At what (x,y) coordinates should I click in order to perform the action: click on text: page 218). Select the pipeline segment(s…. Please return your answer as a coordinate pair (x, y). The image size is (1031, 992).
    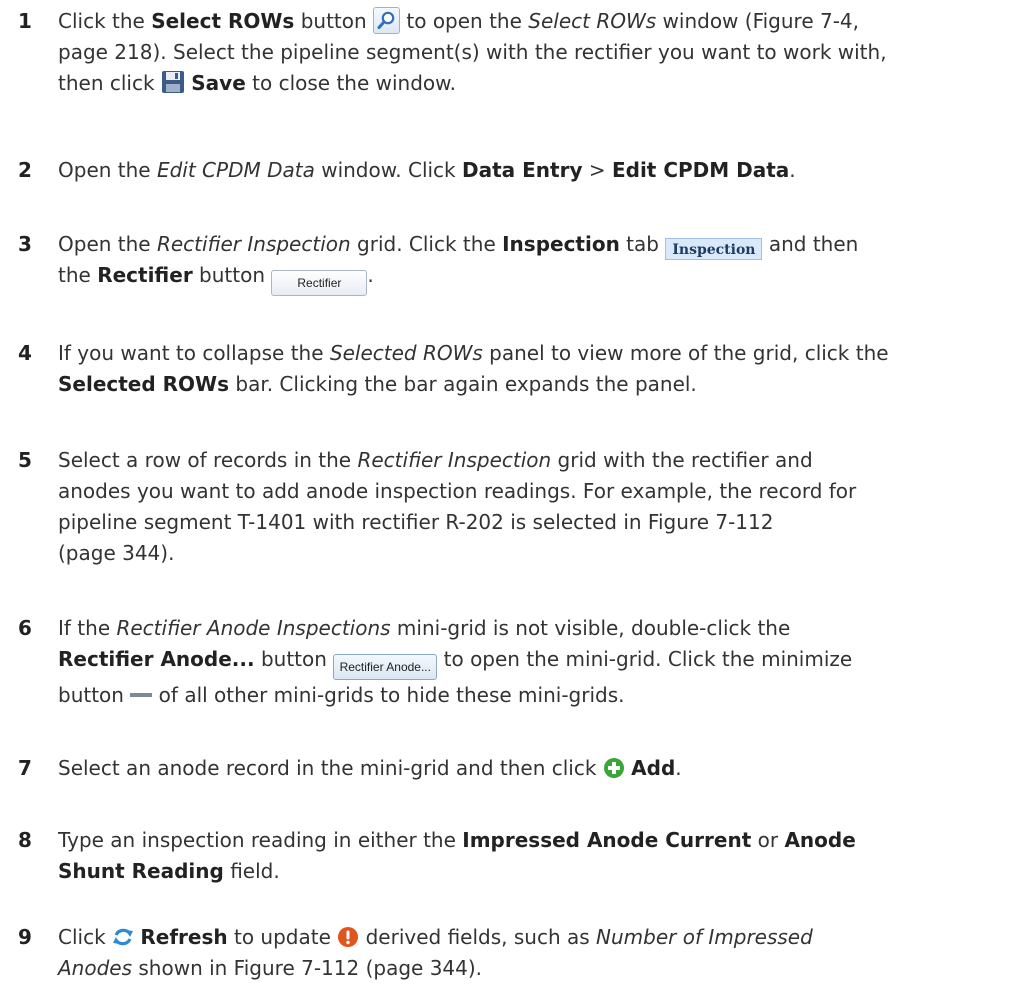
    Looking at the image, I should click on (472, 52).